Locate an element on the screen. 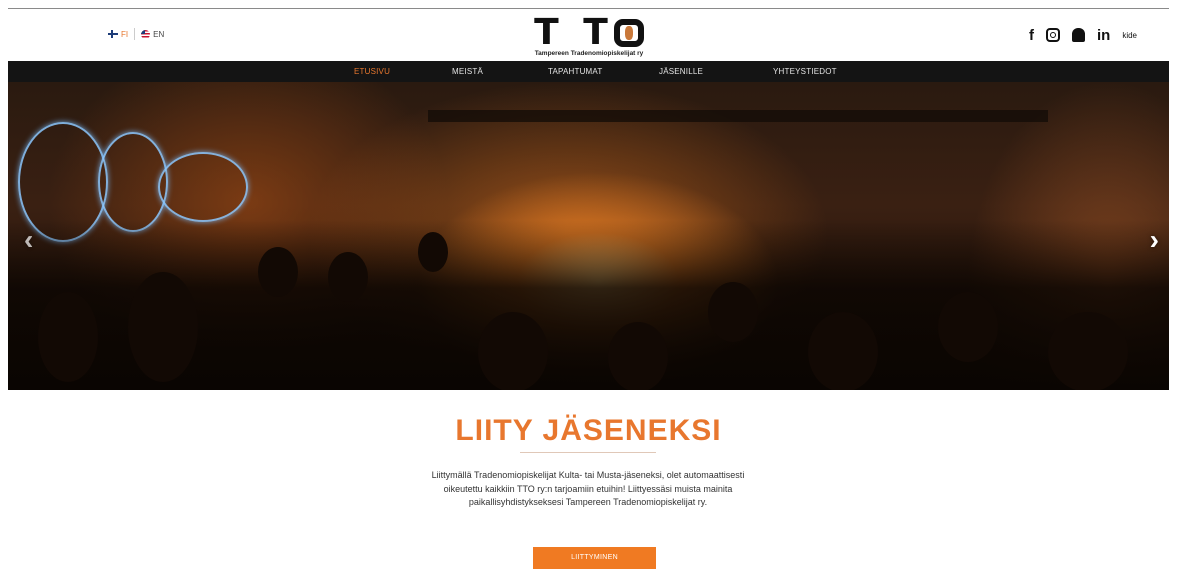 This screenshot has width=1177, height=569. nav-item-meista: MEISTÄ is located at coordinates (467, 71).